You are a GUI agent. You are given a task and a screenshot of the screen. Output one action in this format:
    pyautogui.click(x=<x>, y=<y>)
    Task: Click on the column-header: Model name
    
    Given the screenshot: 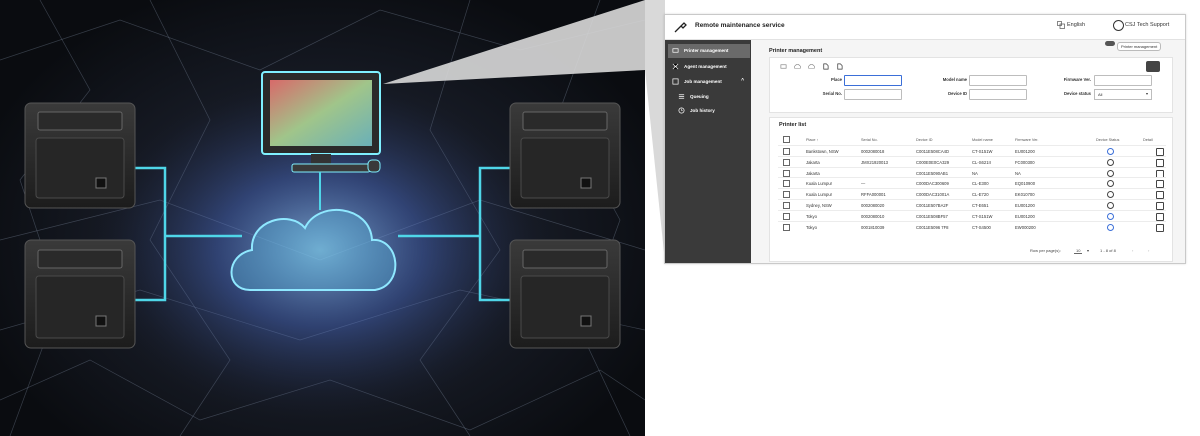 What is the action you would take?
    pyautogui.click(x=982, y=140)
    